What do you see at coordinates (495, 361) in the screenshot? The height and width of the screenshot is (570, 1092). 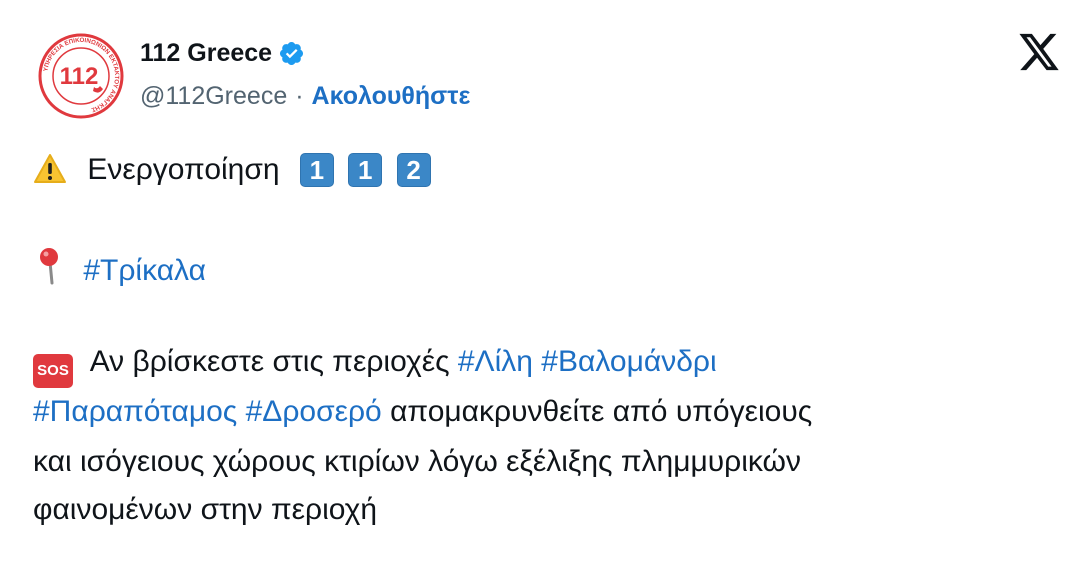 I see `hashtag-lili: #Λίλη` at bounding box center [495, 361].